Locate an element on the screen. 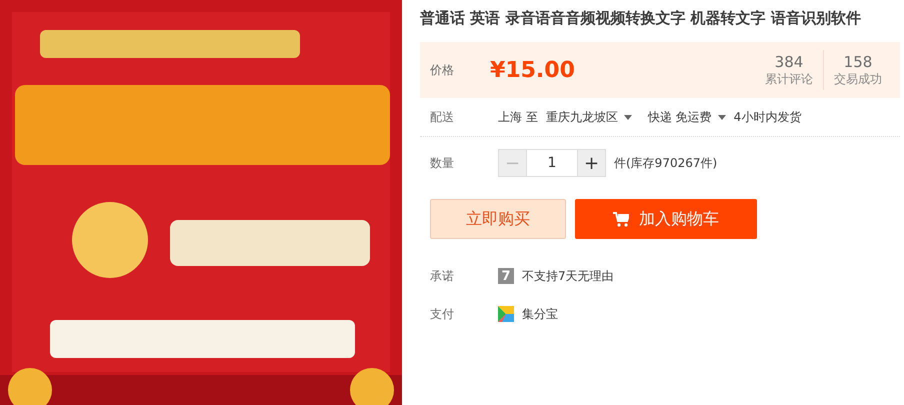 This screenshot has height=405, width=904. price-label: 价格 is located at coordinates (442, 70).